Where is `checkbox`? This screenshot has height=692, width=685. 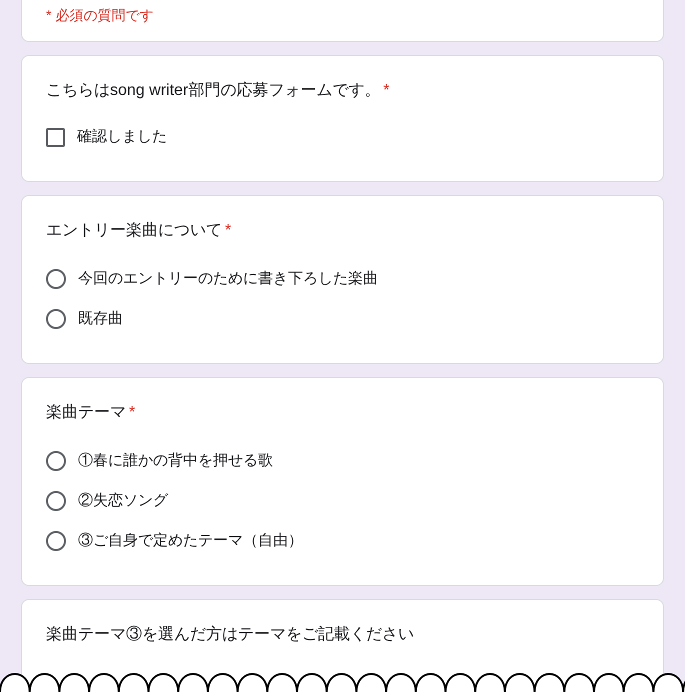
checkbox is located at coordinates (55, 137).